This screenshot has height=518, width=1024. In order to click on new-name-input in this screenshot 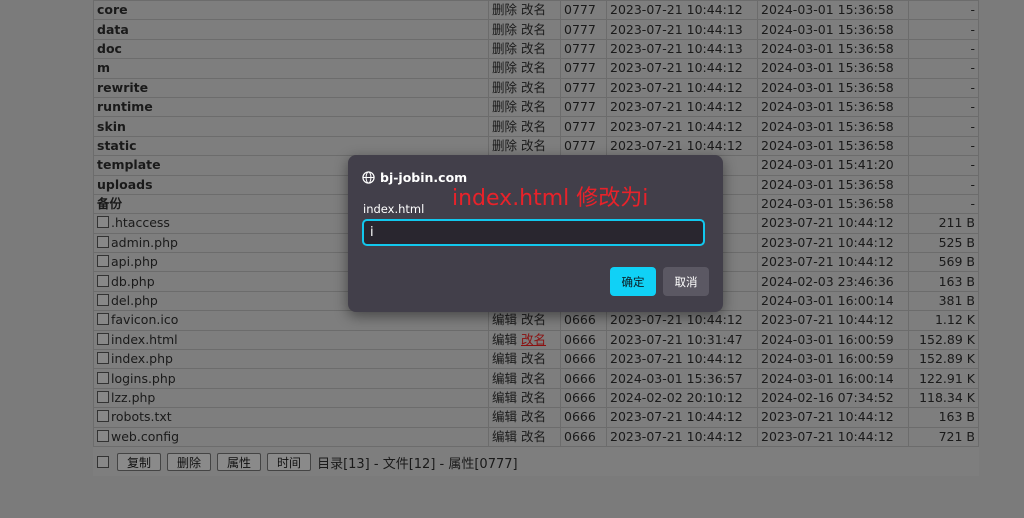, I will do `click(533, 232)`.